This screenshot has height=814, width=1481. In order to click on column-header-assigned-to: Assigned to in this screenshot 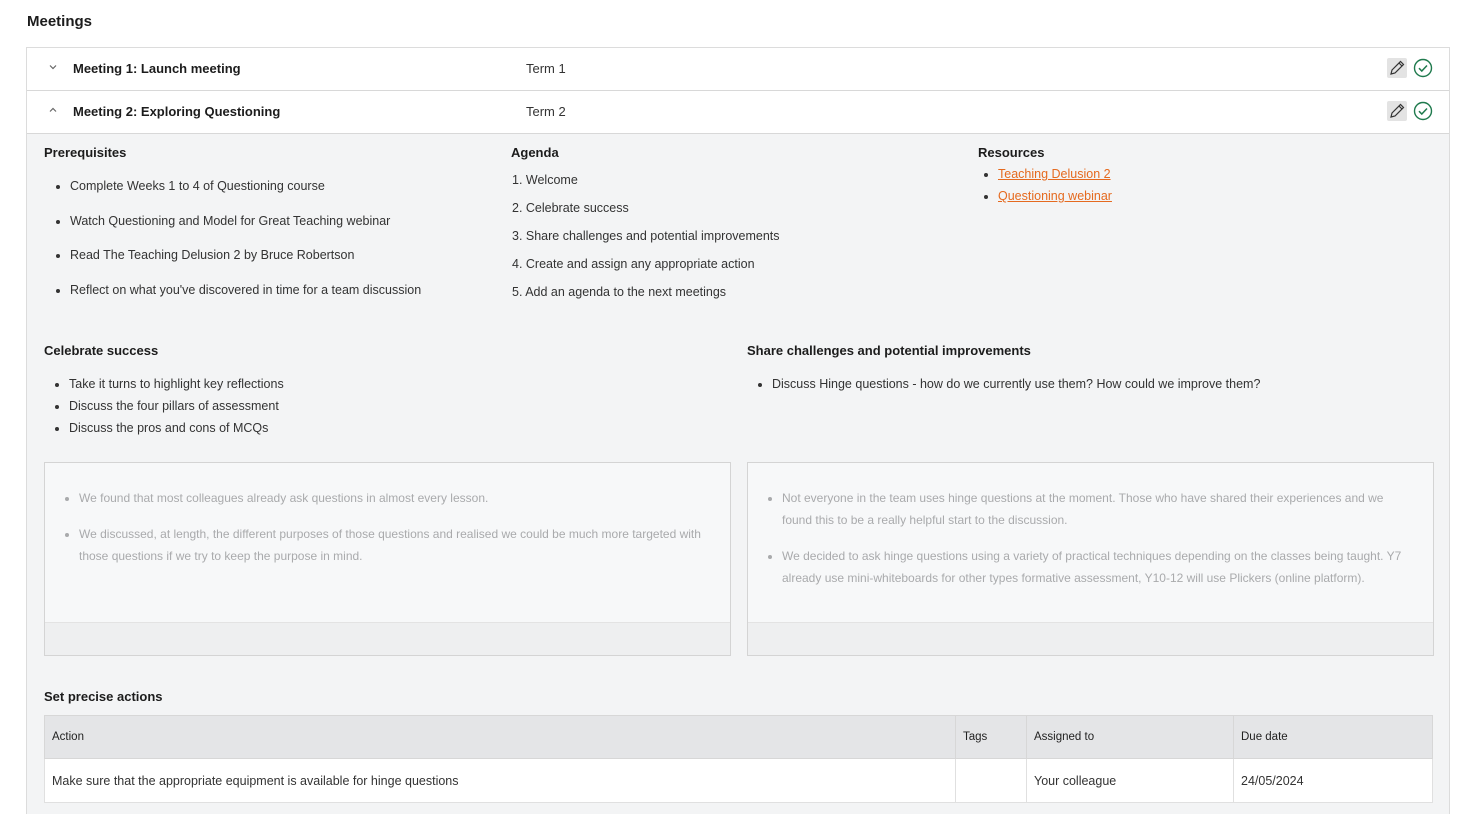, I will do `click(1130, 737)`.